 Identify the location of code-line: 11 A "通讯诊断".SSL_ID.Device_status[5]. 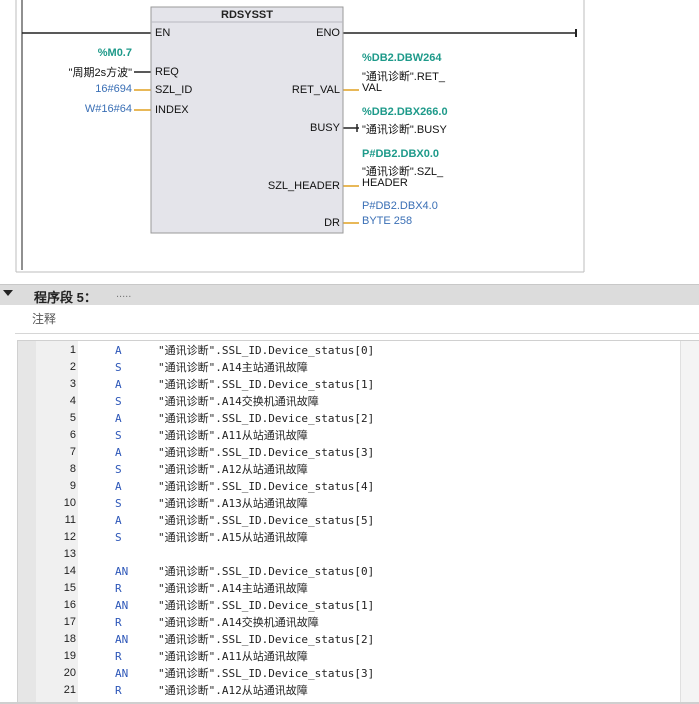
(349, 520).